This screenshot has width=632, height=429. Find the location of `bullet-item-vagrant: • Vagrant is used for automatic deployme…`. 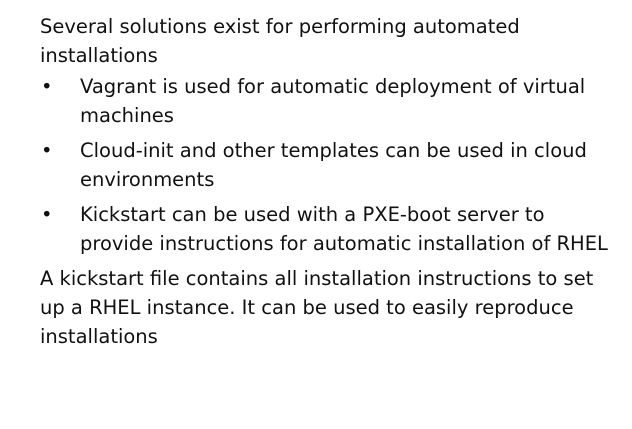

bullet-item-vagrant: • Vagrant is used for automatic deployme… is located at coordinates (326, 101).